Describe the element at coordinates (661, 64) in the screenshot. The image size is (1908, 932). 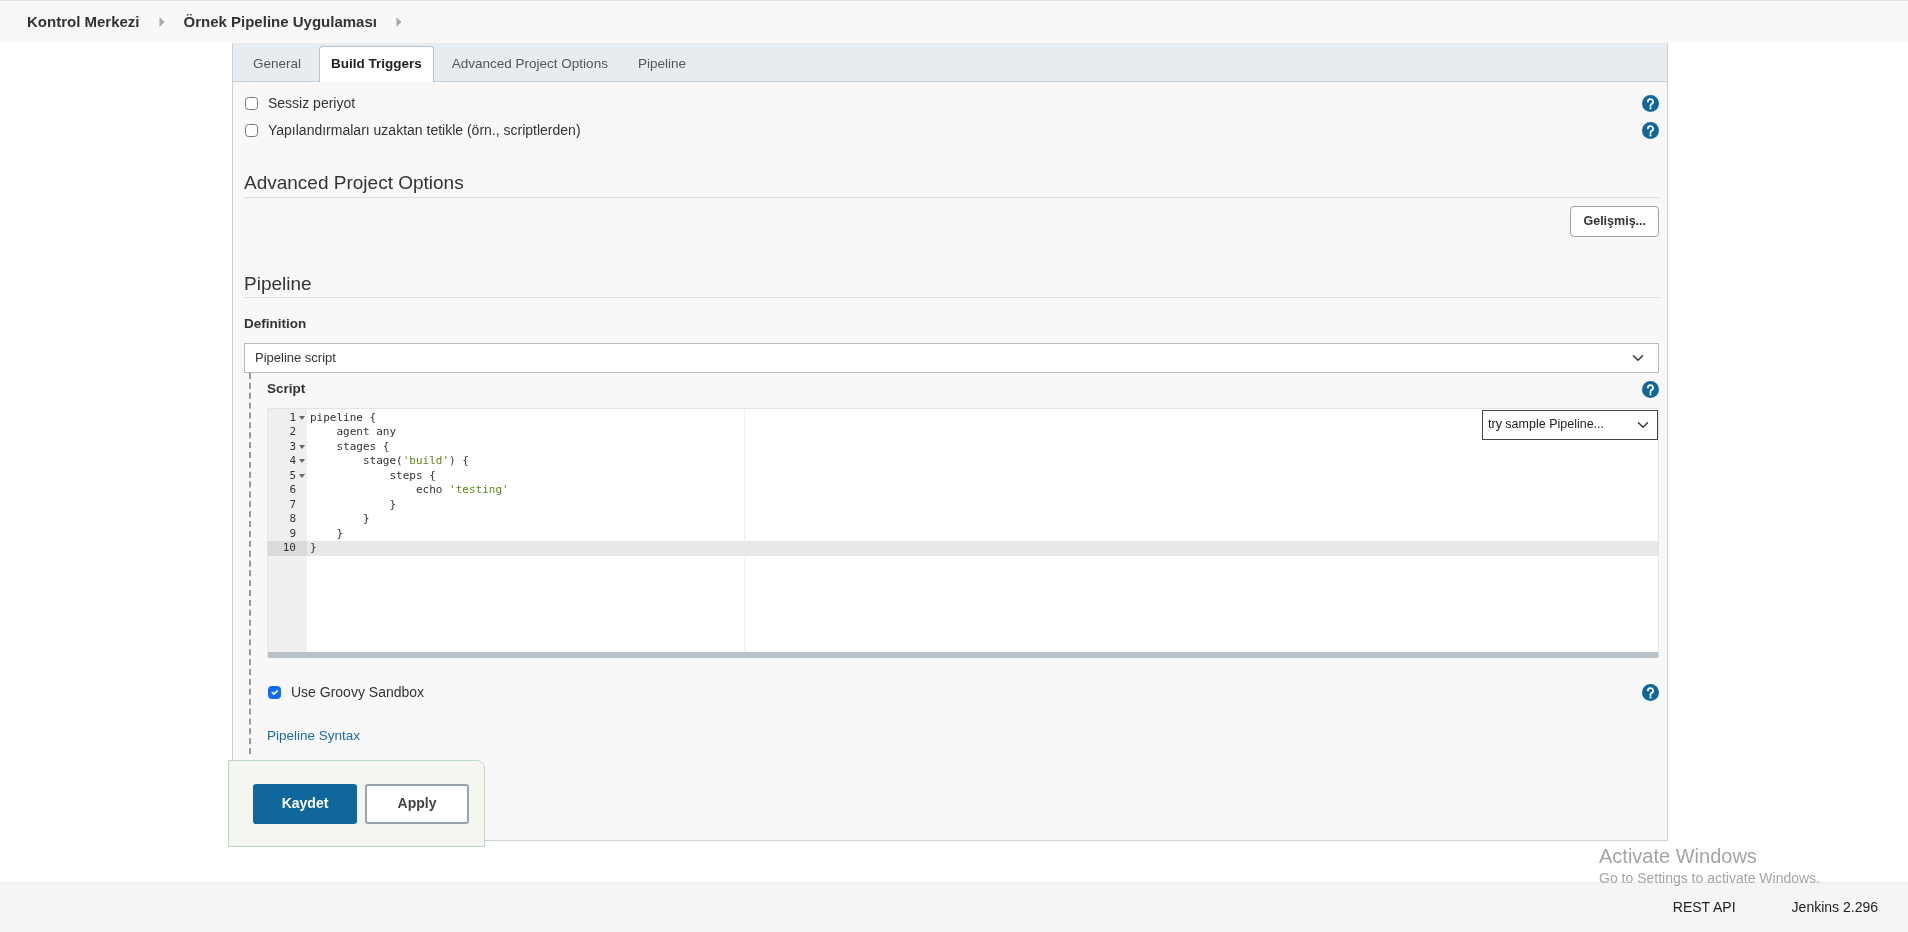
I see `tab: Pipeline` at that location.